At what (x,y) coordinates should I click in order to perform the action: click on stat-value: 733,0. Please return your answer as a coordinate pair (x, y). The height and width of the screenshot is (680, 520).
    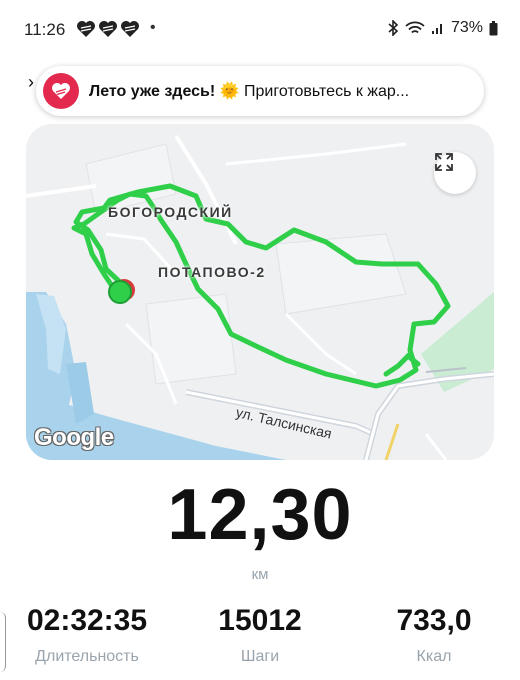
    Looking at the image, I should click on (434, 620).